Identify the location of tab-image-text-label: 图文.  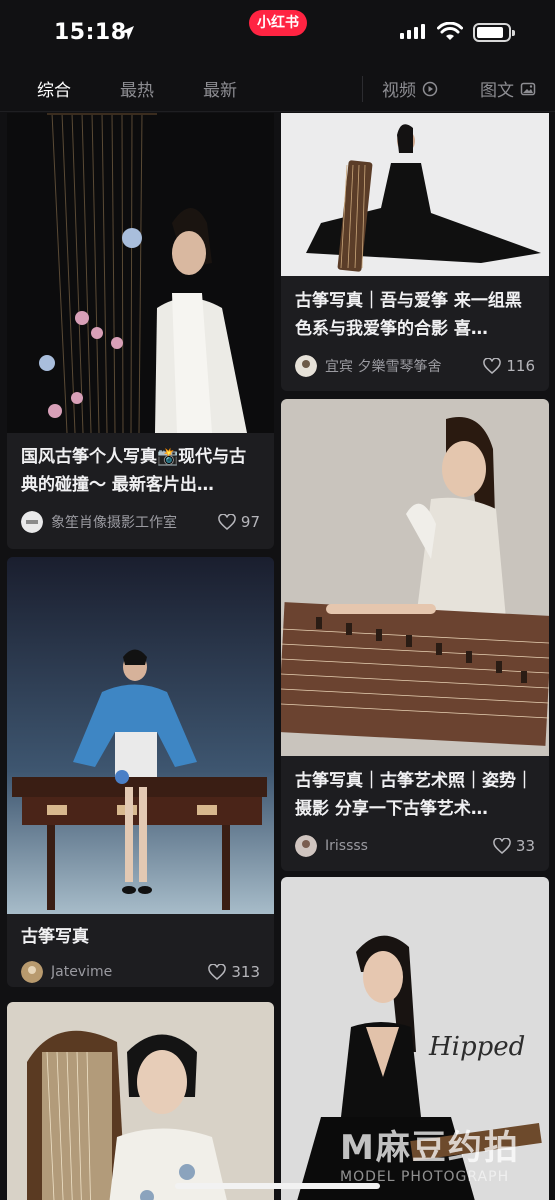
(497, 91).